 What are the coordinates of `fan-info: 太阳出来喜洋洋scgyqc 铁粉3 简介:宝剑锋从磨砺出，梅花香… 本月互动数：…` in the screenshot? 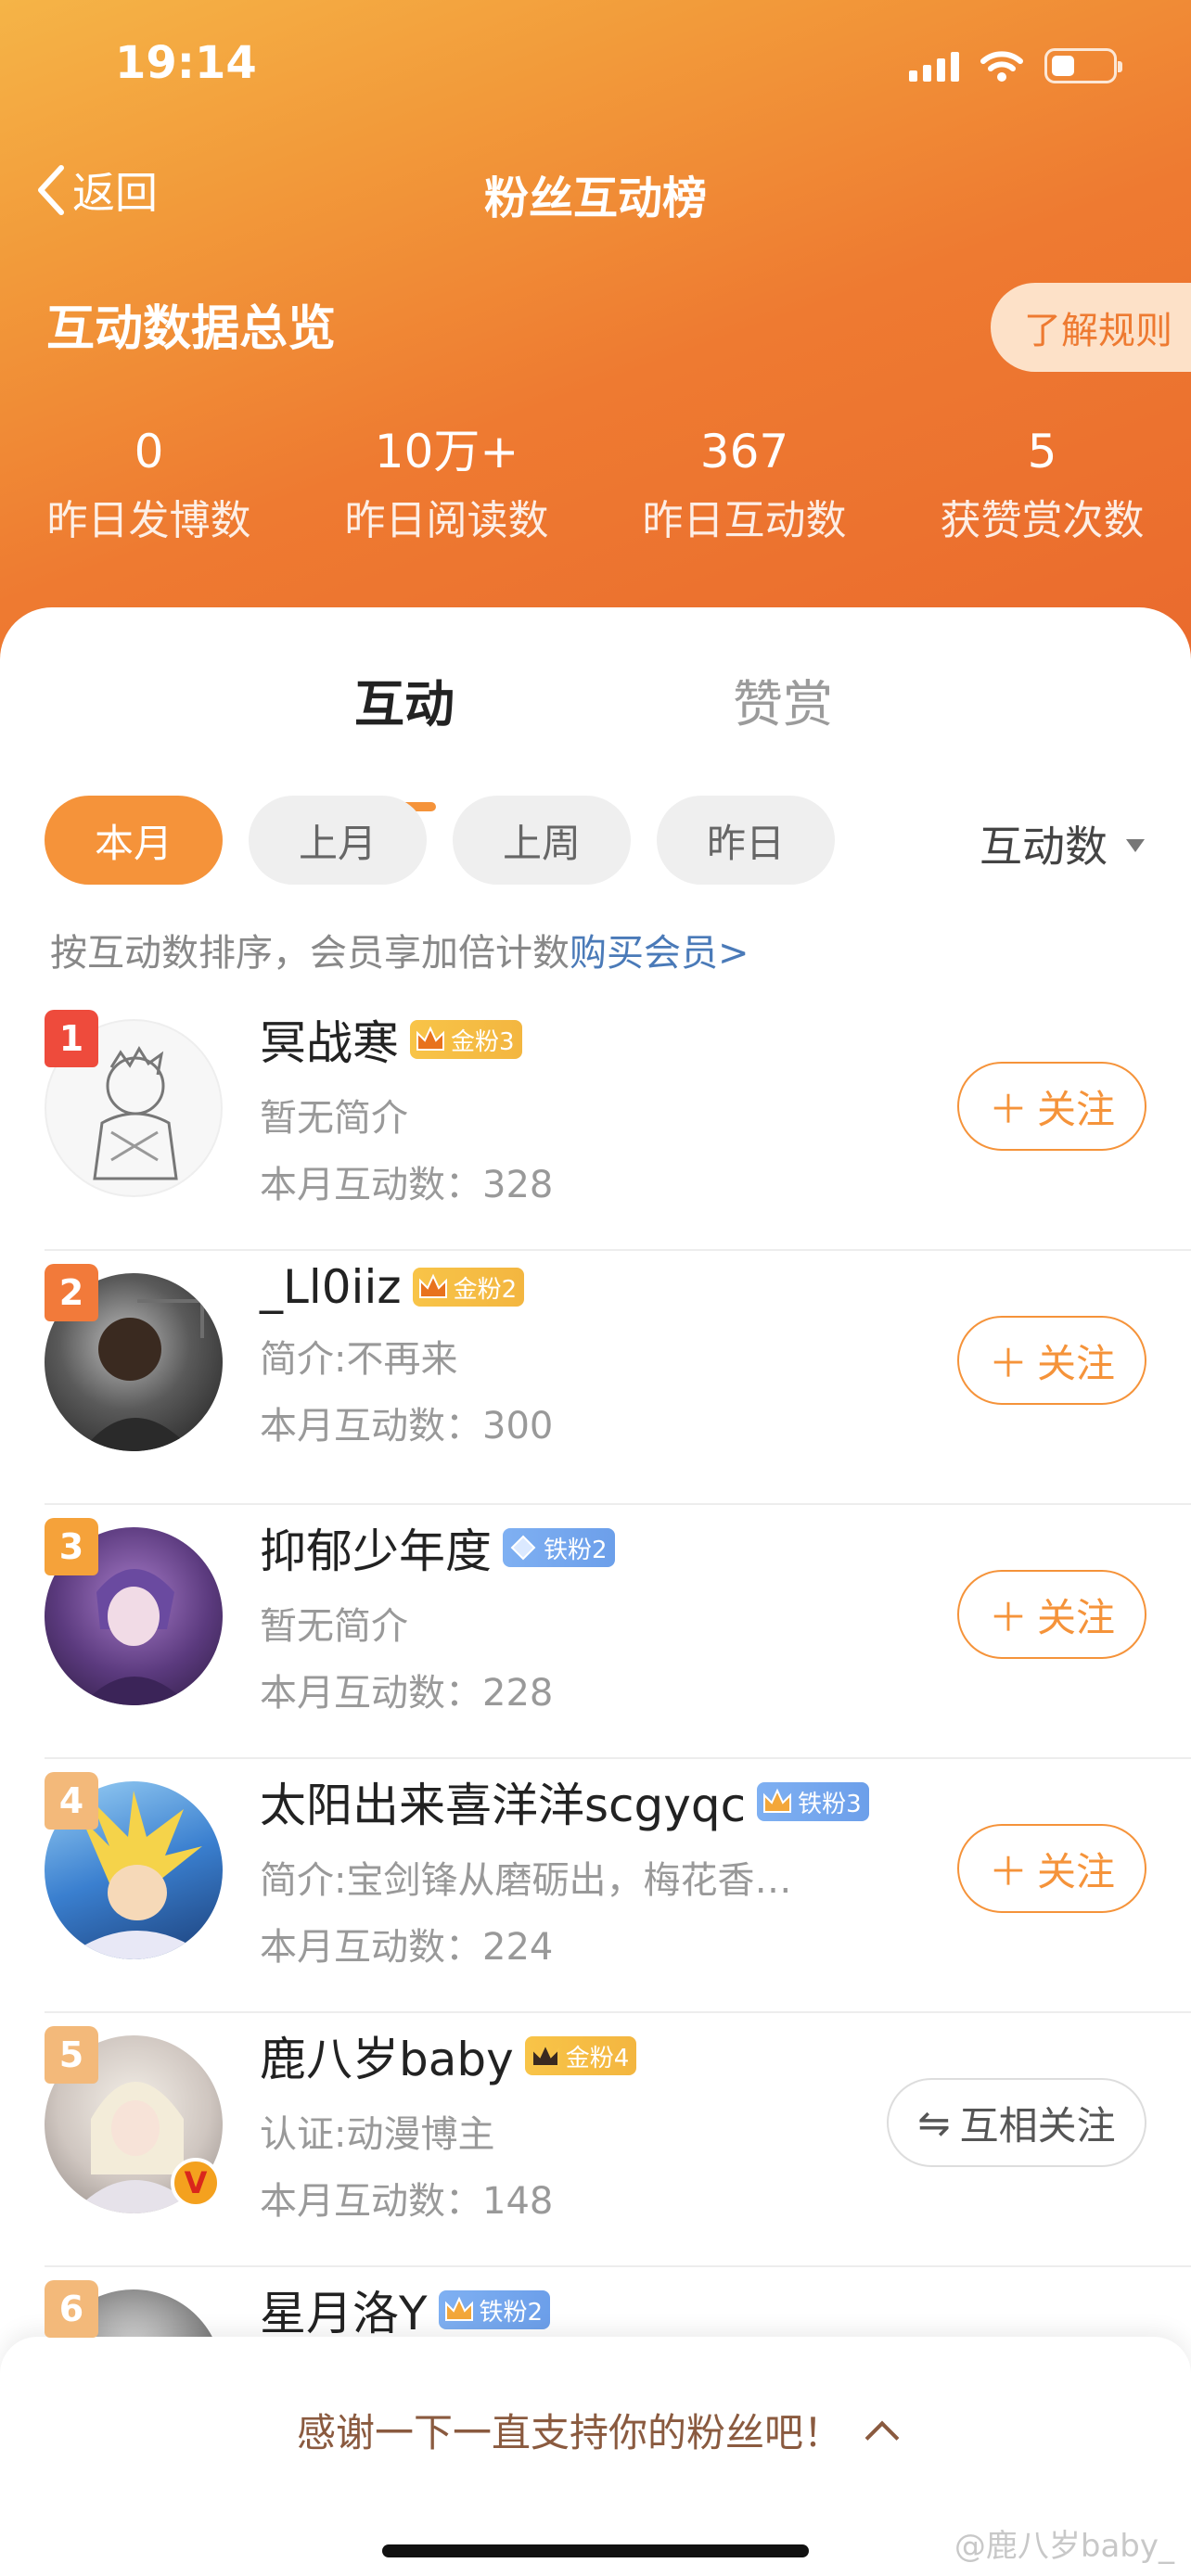 It's located at (564, 1869).